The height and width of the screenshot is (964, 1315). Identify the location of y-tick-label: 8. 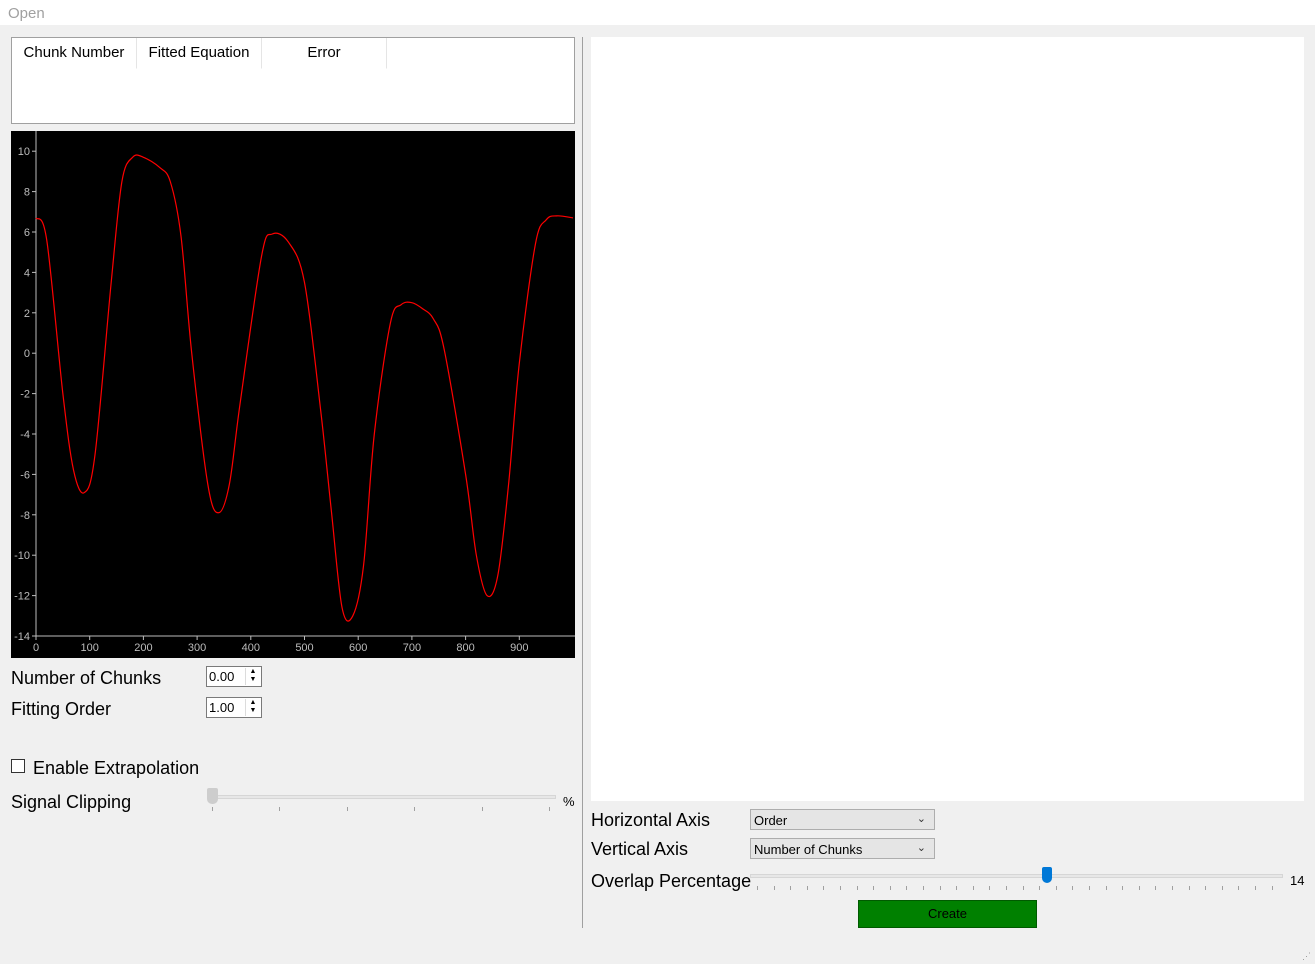
(27, 193).